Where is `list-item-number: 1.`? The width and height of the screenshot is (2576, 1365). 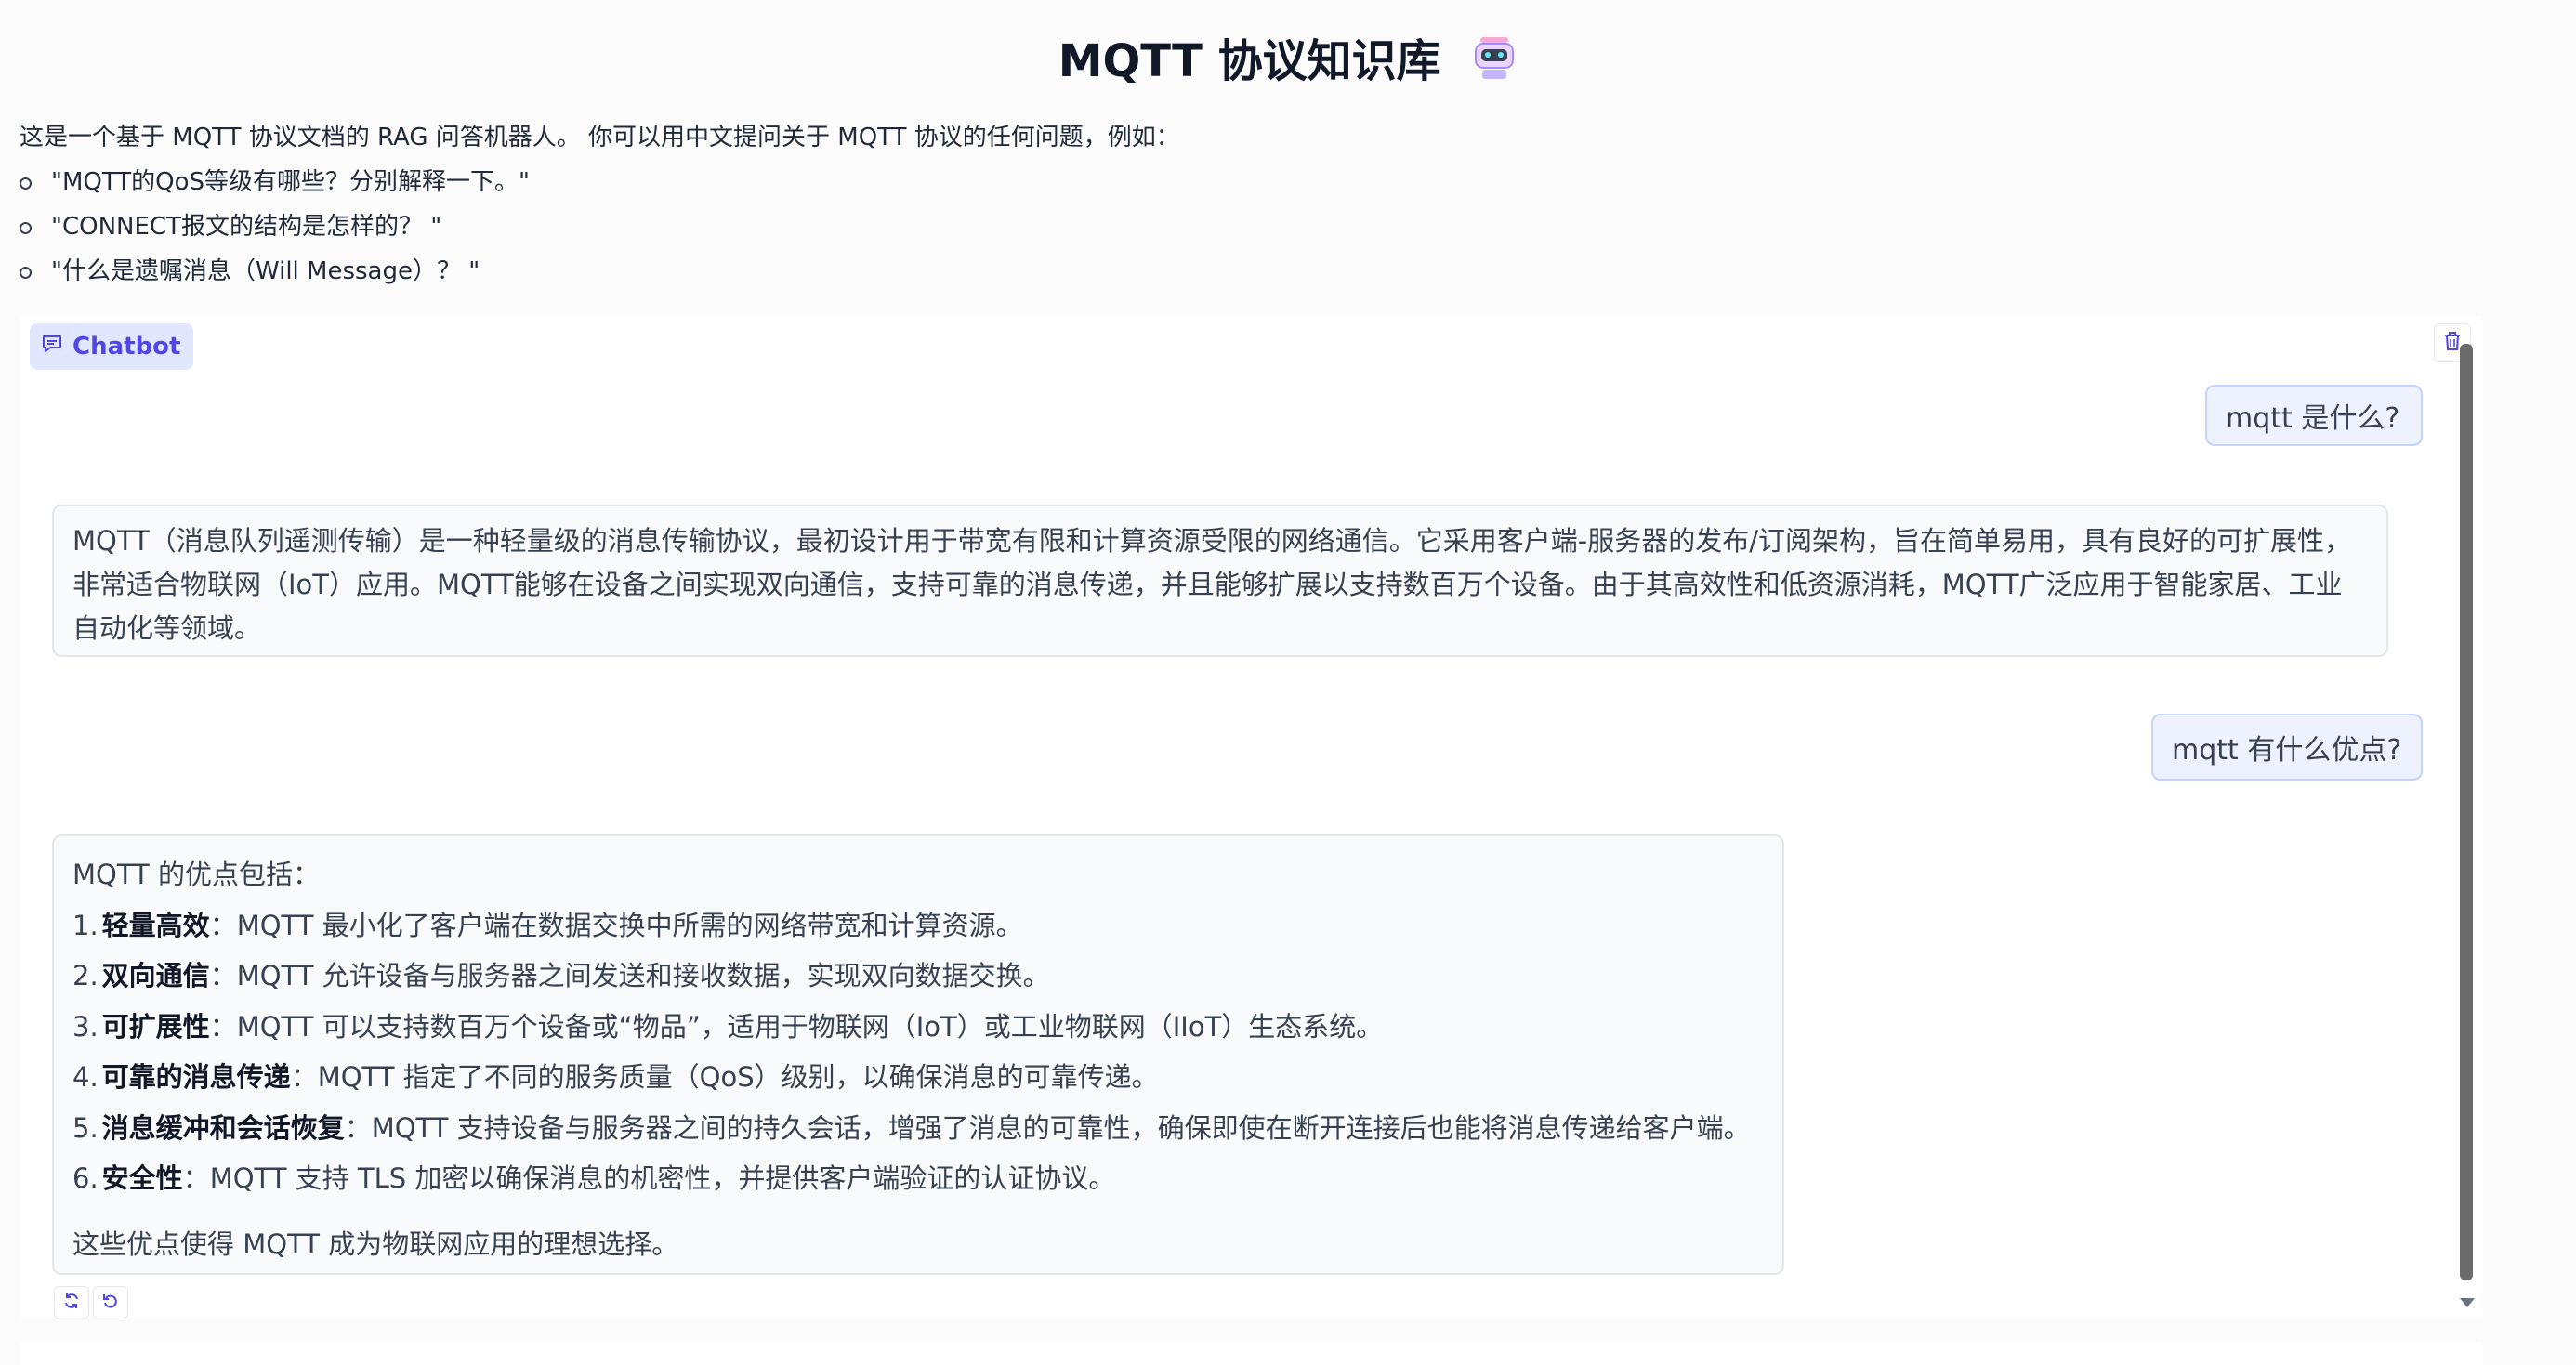 list-item-number: 1. is located at coordinates (85, 925).